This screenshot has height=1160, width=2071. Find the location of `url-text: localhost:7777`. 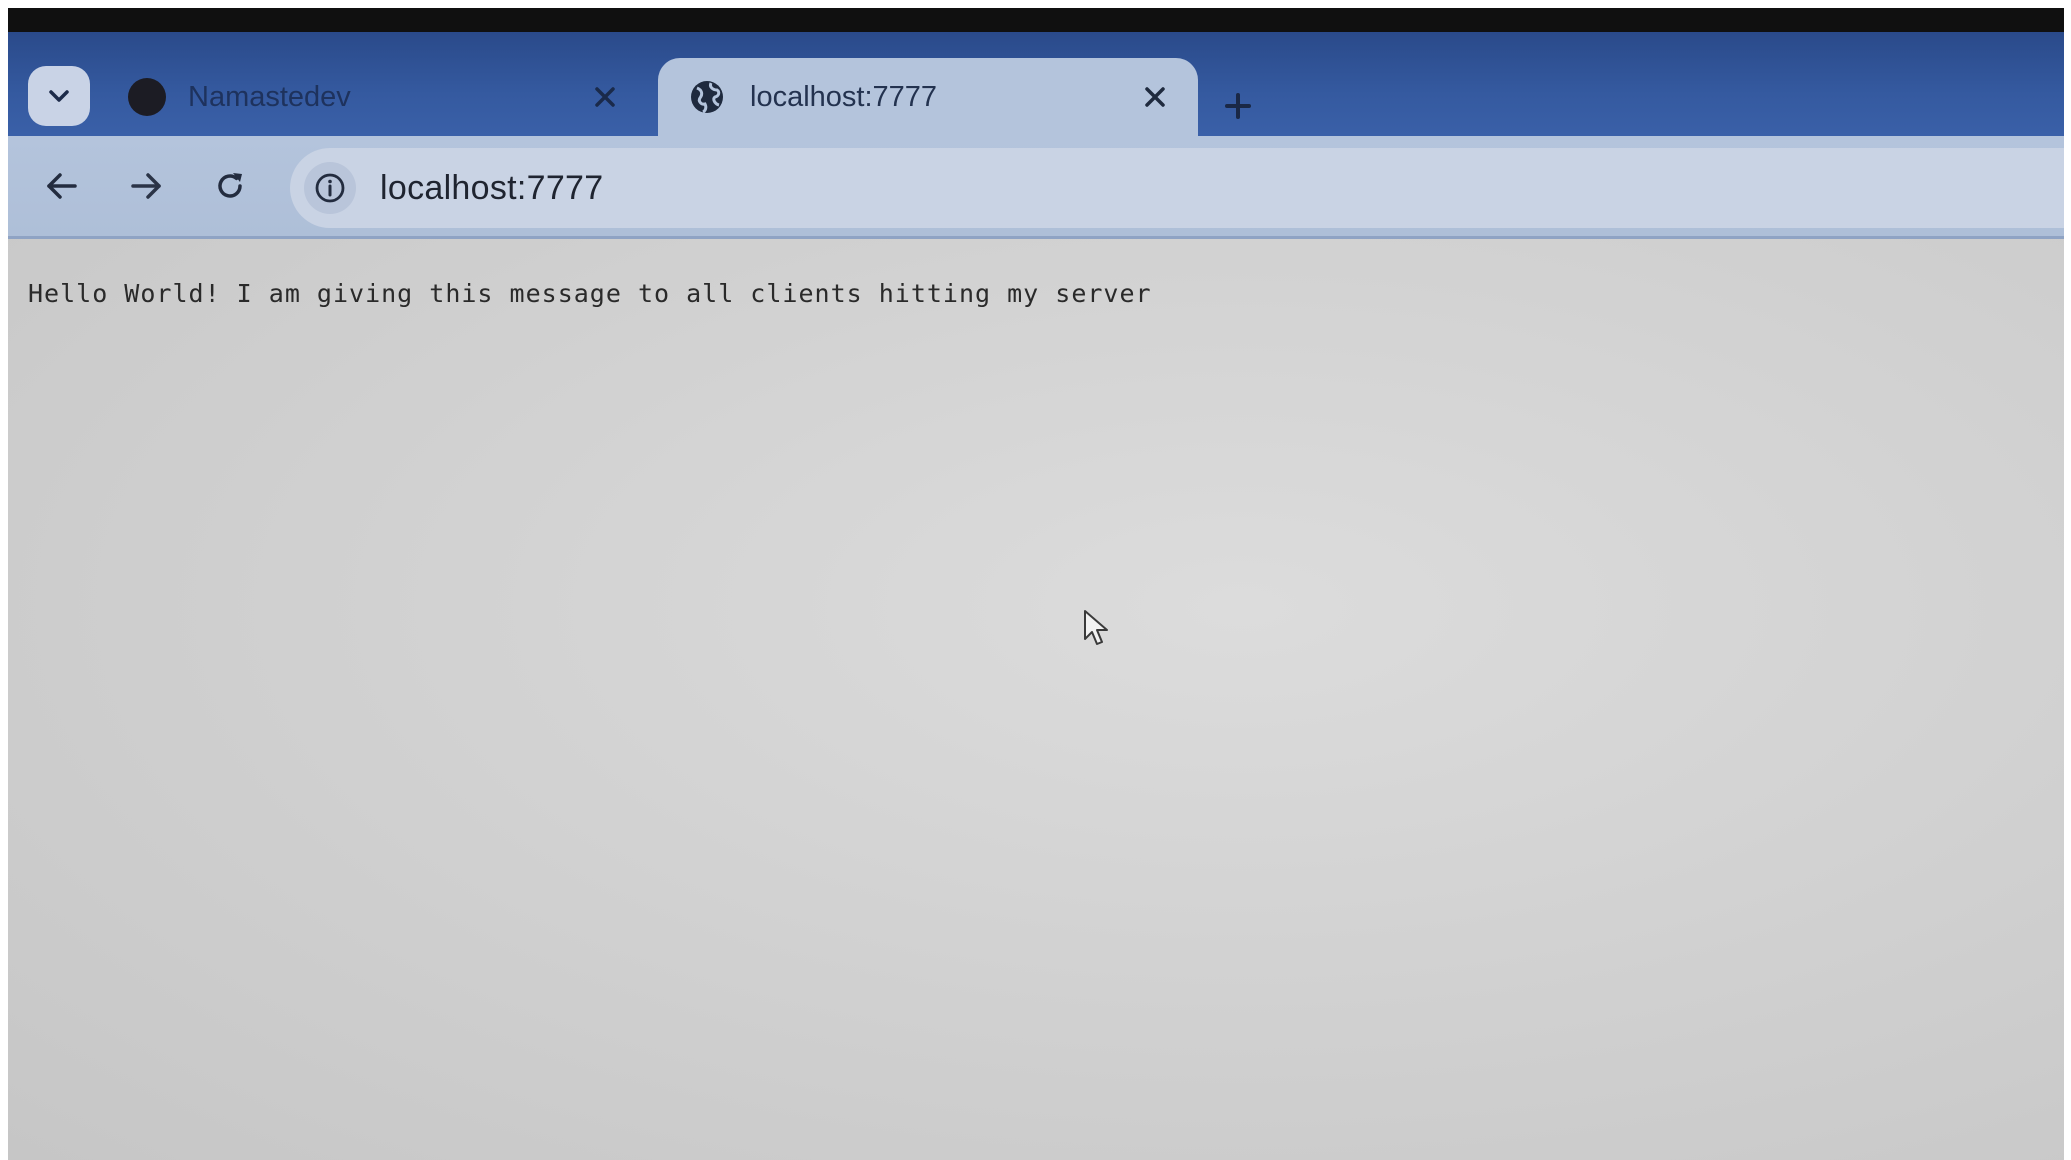

url-text: localhost:7777 is located at coordinates (492, 187).